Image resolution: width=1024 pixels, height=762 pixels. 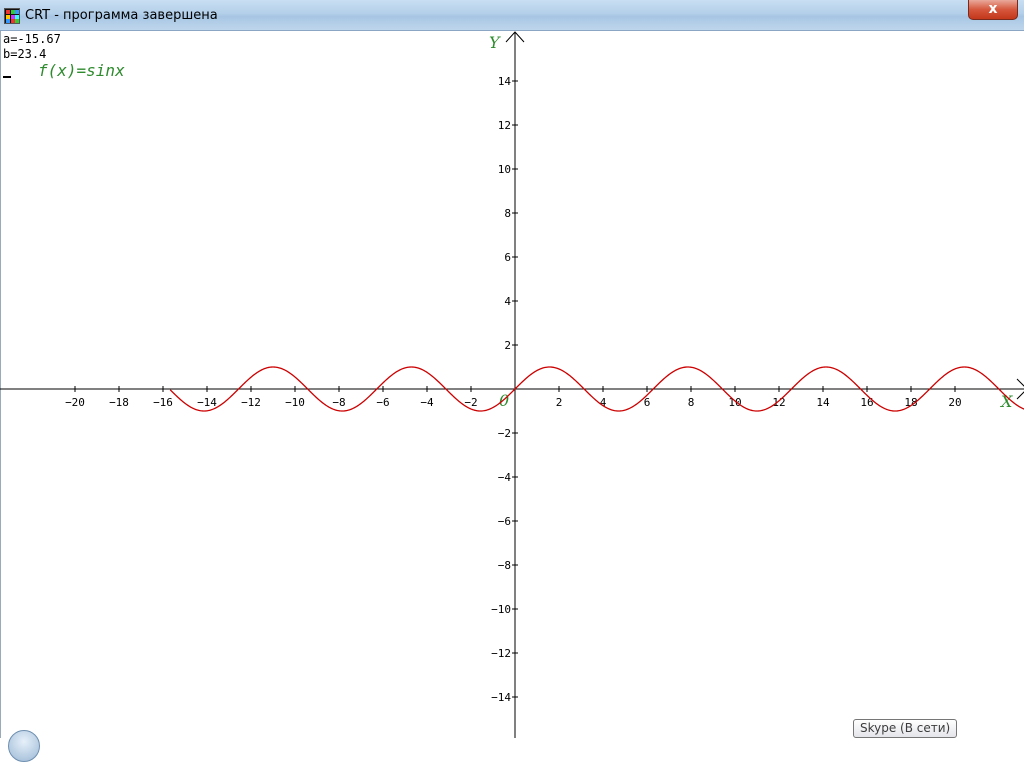 I want to click on x-tick-label: 12, so click(x=778, y=402).